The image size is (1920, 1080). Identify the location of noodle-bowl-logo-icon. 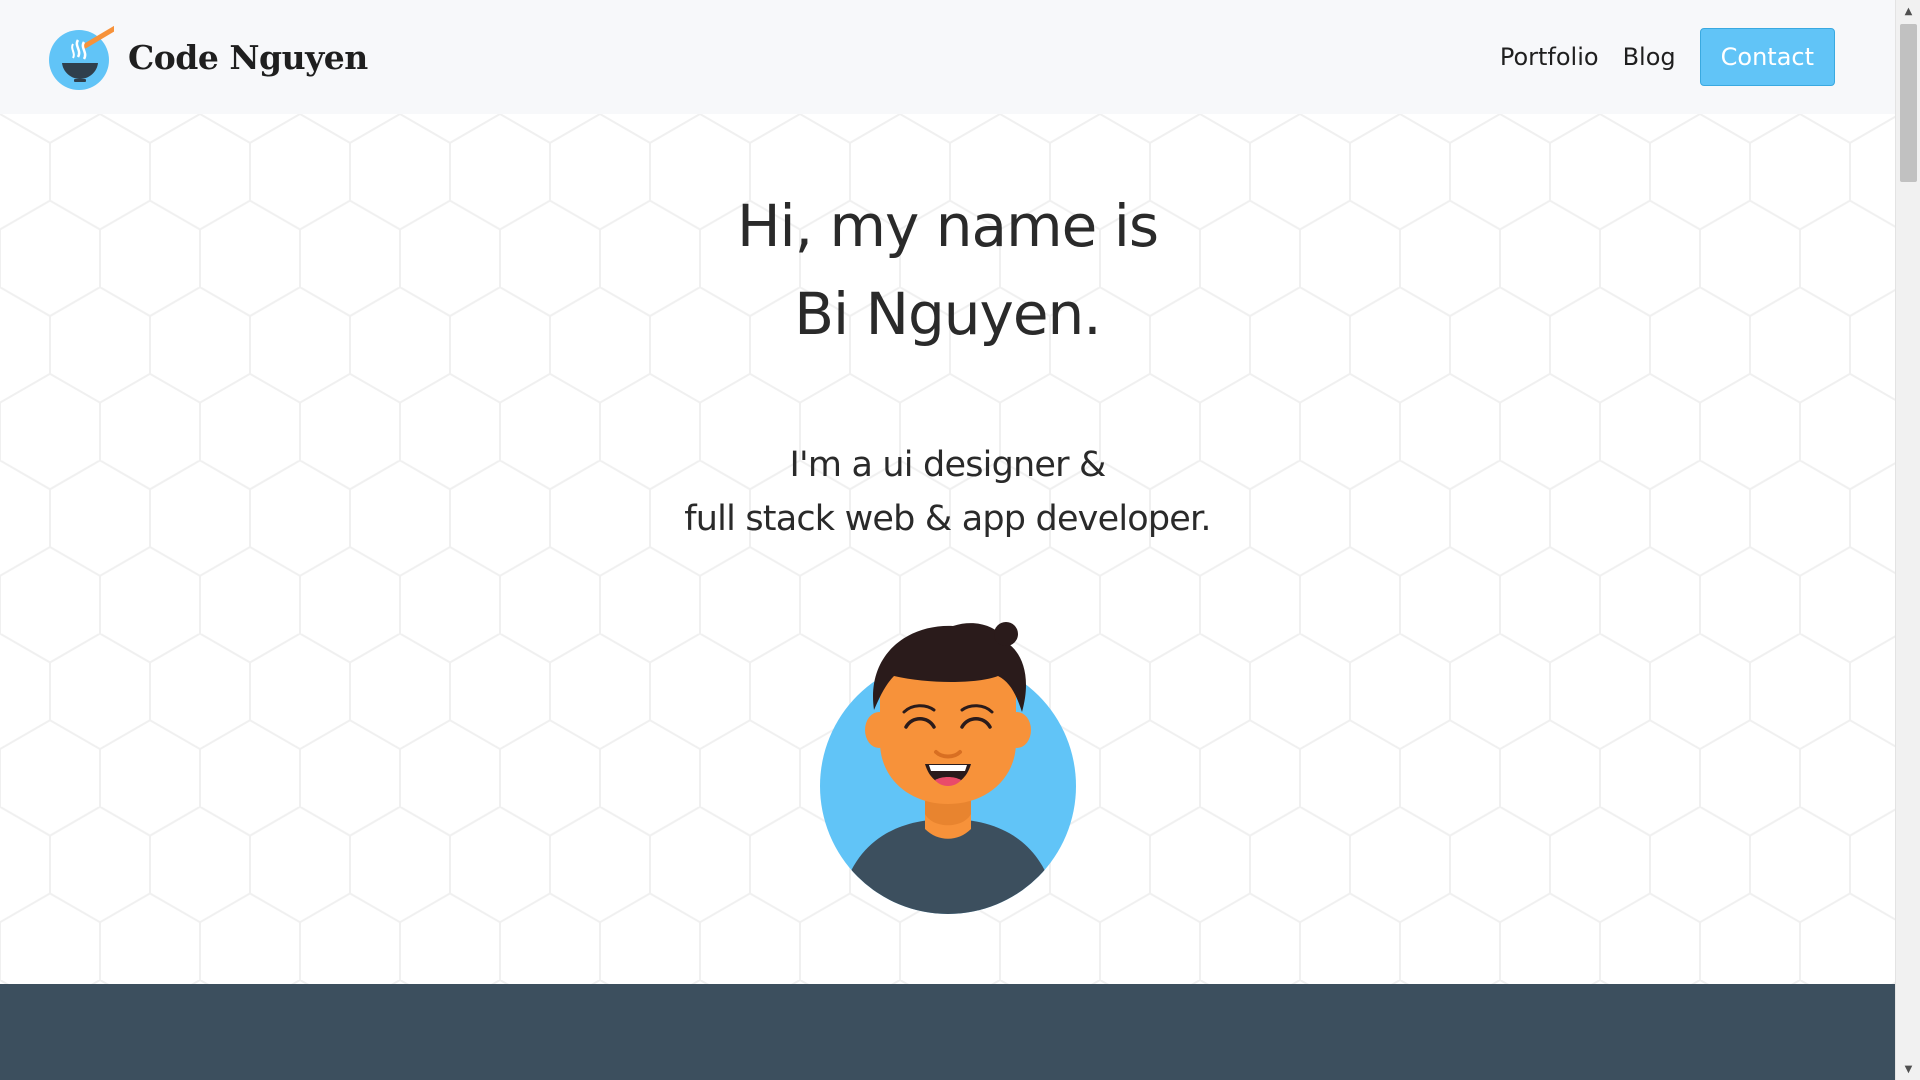
(86, 55).